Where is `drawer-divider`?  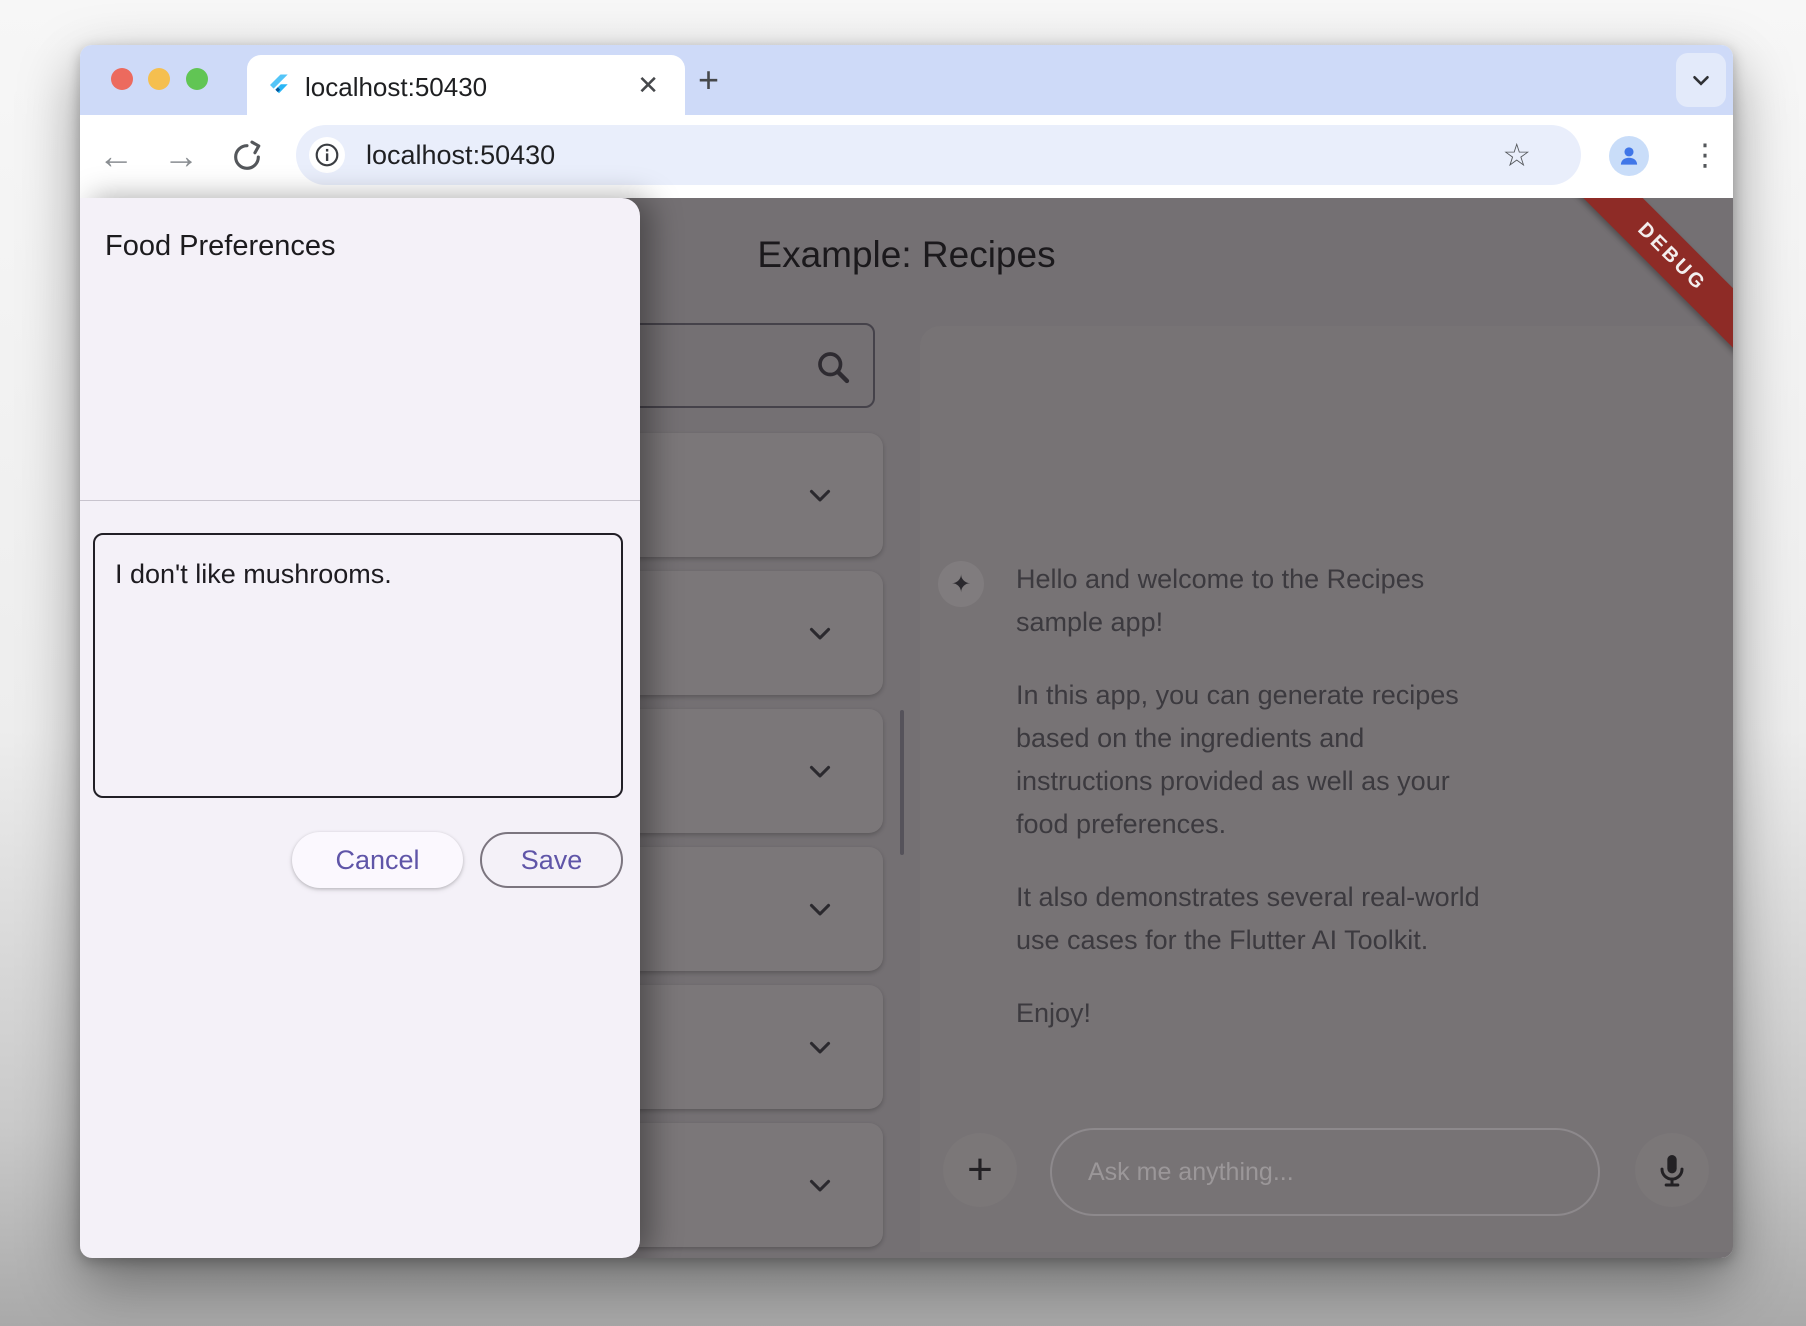 drawer-divider is located at coordinates (360, 500).